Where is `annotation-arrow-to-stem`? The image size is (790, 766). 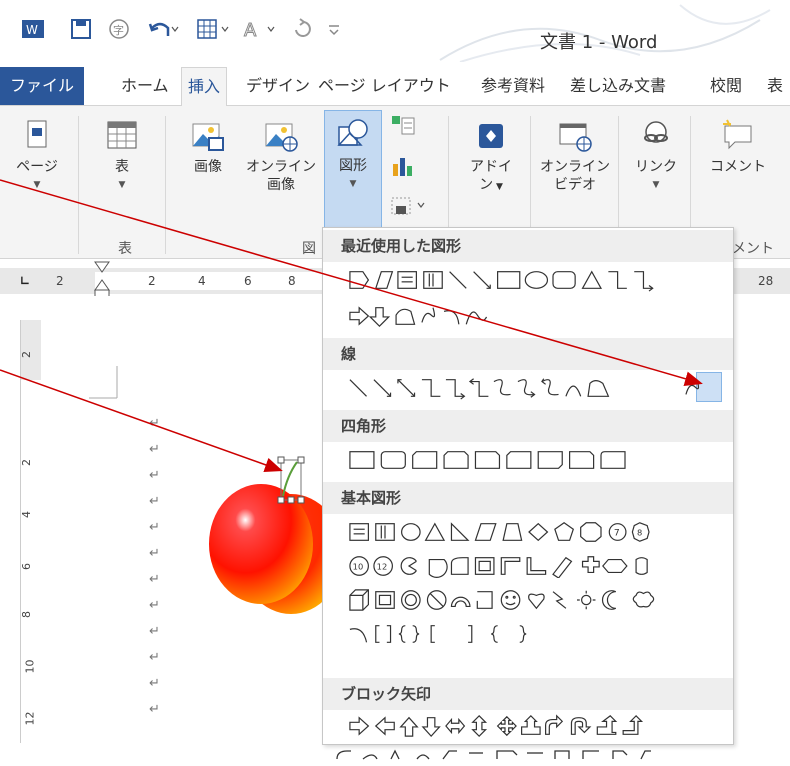 annotation-arrow-to-stem is located at coordinates (141, 421).